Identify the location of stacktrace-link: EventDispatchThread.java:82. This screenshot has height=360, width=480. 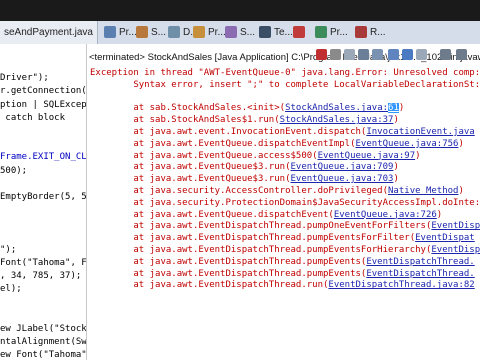
(401, 285).